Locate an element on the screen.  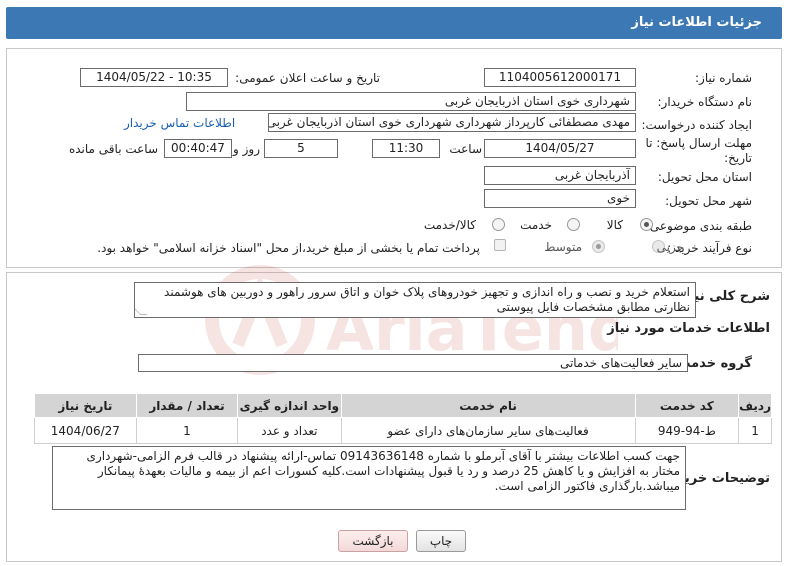
cell-quantity: 1 is located at coordinates (187, 430).